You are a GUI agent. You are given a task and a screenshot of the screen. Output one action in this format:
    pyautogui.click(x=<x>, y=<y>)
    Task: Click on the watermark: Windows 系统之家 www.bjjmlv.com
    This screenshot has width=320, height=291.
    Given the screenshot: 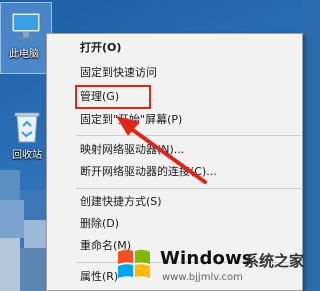 What is the action you would take?
    pyautogui.click(x=207, y=263)
    